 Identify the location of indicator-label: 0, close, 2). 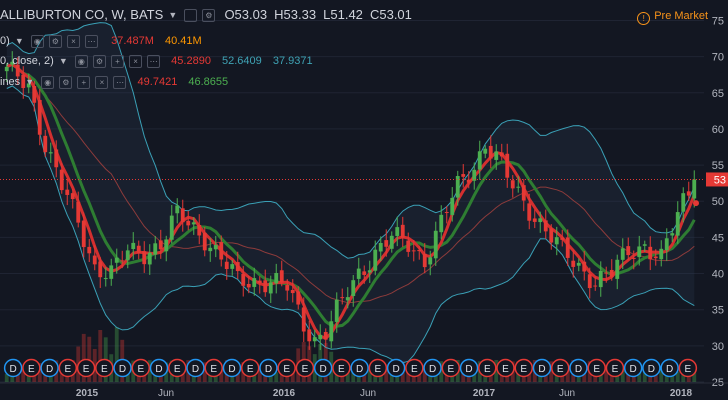
(27, 61).